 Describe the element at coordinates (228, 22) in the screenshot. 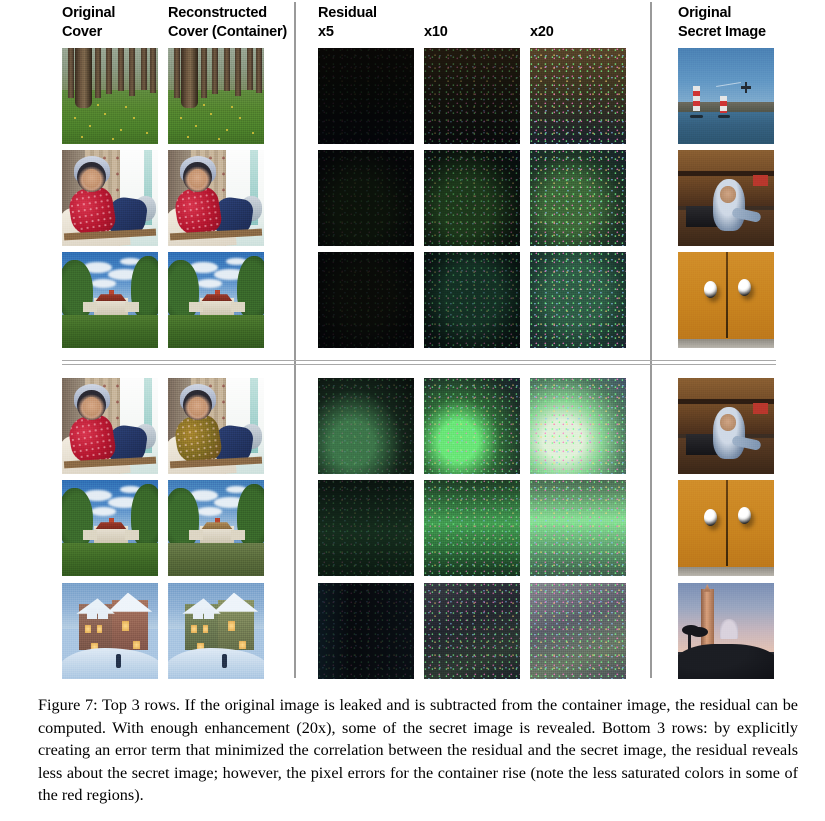

I see `column-header-reconstructed-cover: Reconstructed Cover (Container)` at that location.